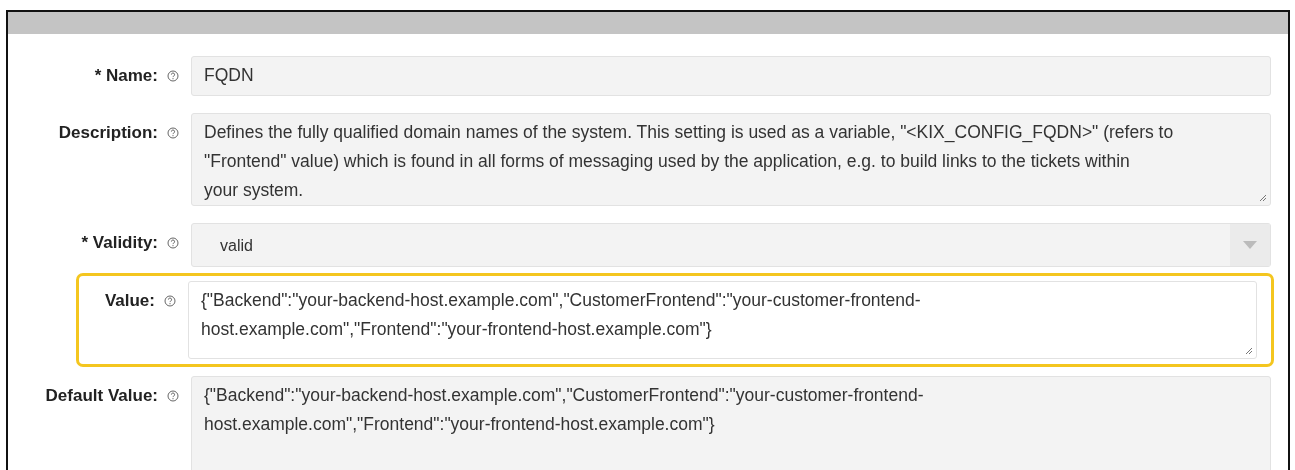 This screenshot has width=1295, height=470. I want to click on field-label: Value:, so click(129, 301).